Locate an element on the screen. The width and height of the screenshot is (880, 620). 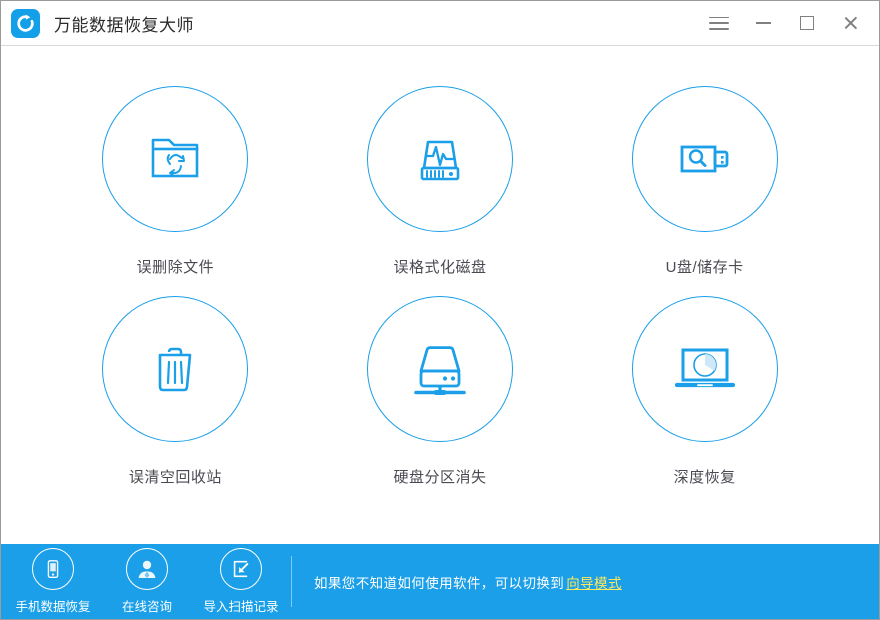
maximize-icon is located at coordinates (807, 23).